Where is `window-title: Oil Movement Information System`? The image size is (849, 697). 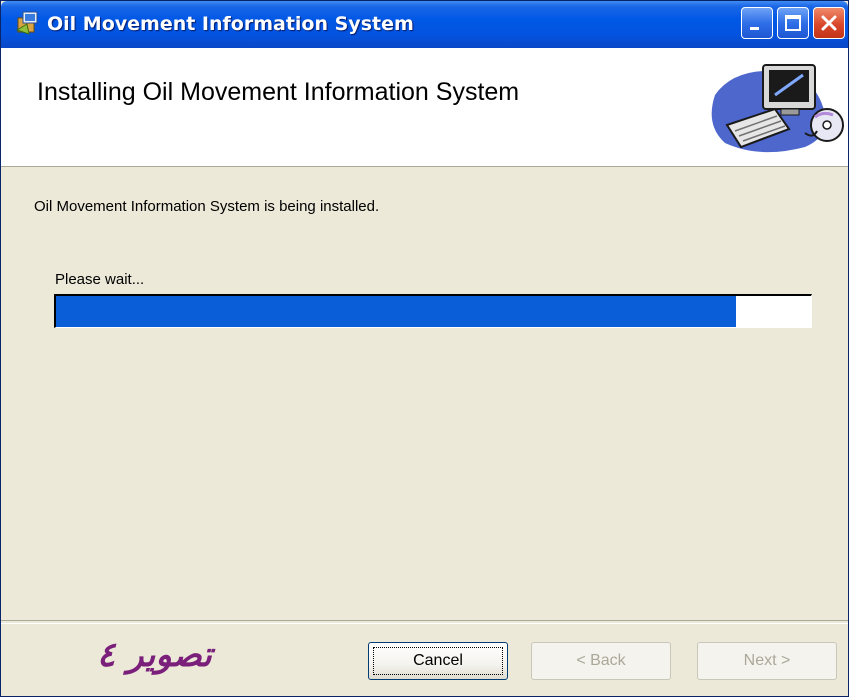
window-title: Oil Movement Information System is located at coordinates (230, 24).